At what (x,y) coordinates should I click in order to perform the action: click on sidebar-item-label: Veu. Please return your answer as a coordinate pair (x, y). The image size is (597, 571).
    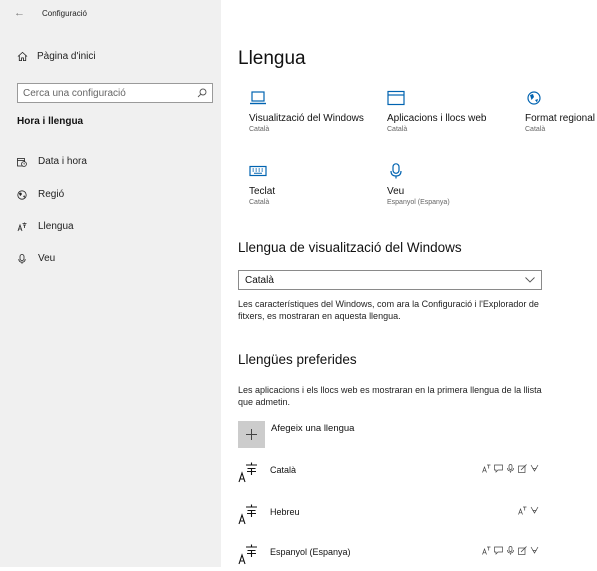
    Looking at the image, I should click on (47, 258).